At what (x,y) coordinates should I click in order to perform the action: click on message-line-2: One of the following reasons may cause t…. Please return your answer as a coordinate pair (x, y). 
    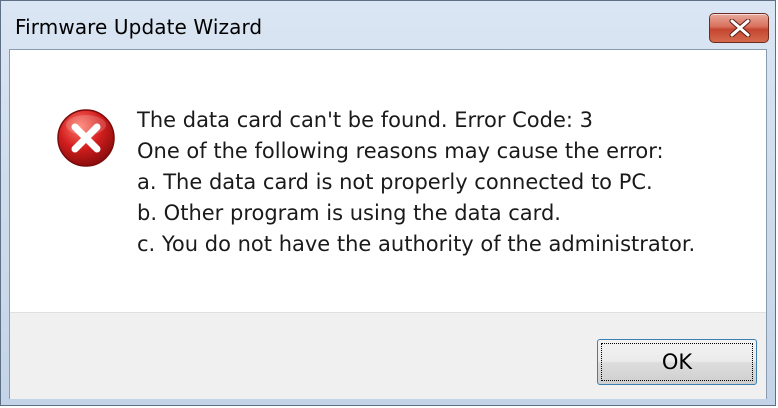
    Looking at the image, I should click on (400, 151).